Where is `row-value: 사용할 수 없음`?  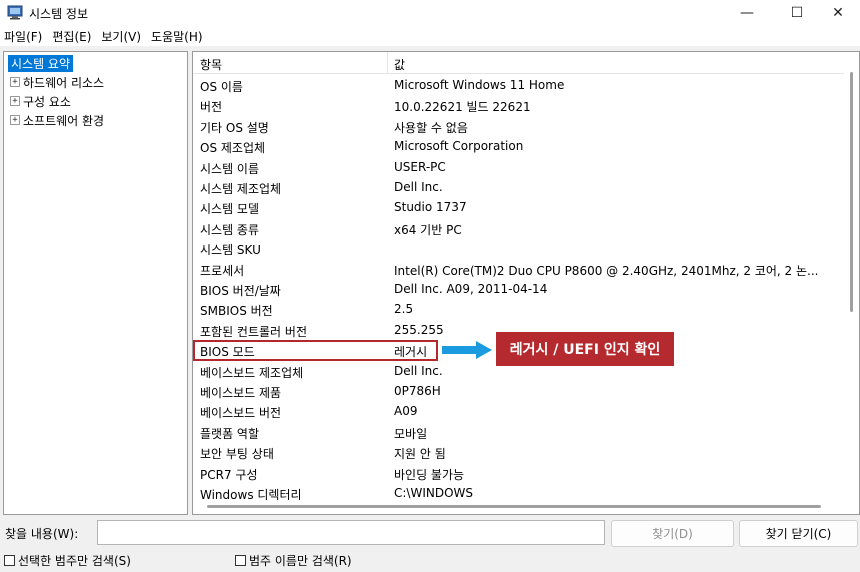
row-value: 사용할 수 없음 is located at coordinates (431, 127).